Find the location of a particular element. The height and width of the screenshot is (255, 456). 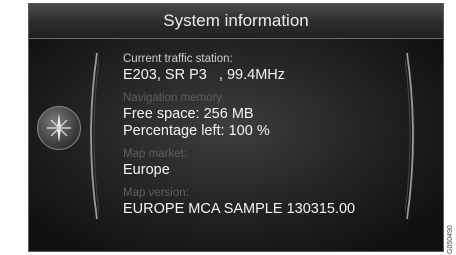

section-value: EUROPE MCA SAMPLE 130315.00 is located at coordinates (239, 209).